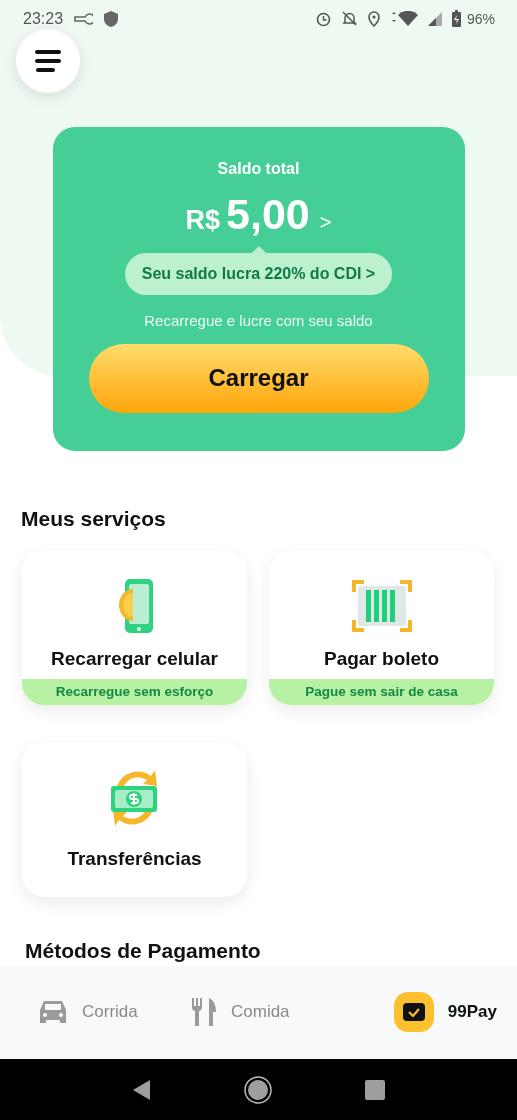 The image size is (517, 1120). I want to click on menu-icon, so click(48, 61).